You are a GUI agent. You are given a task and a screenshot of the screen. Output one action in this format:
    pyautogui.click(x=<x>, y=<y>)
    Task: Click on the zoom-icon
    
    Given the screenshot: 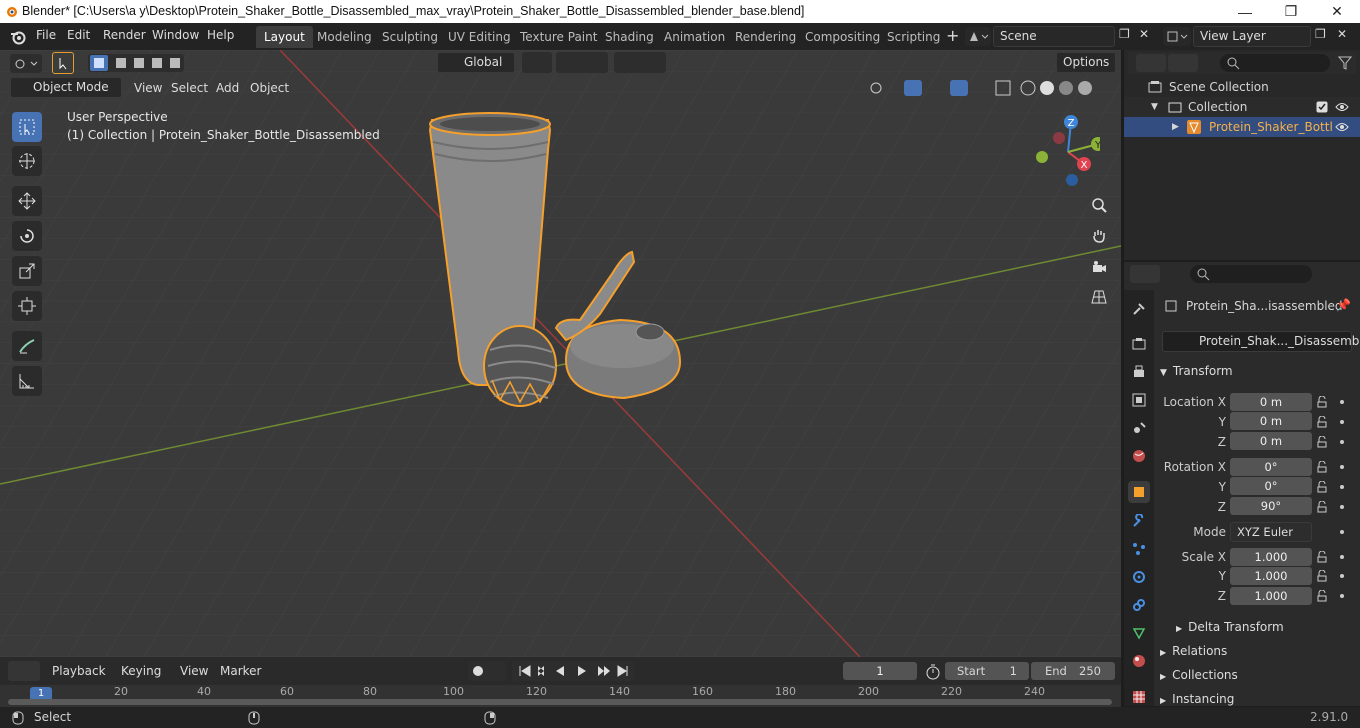 What is the action you would take?
    pyautogui.click(x=1099, y=205)
    